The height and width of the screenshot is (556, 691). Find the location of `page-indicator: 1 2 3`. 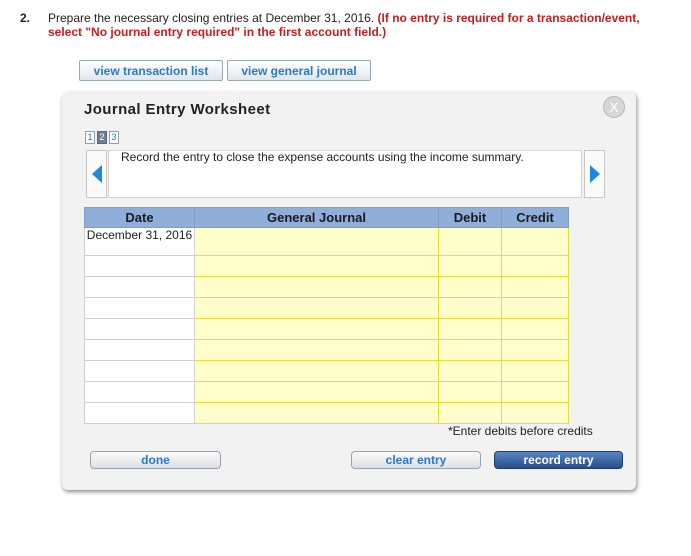

page-indicator: 1 2 3 is located at coordinates (102, 137).